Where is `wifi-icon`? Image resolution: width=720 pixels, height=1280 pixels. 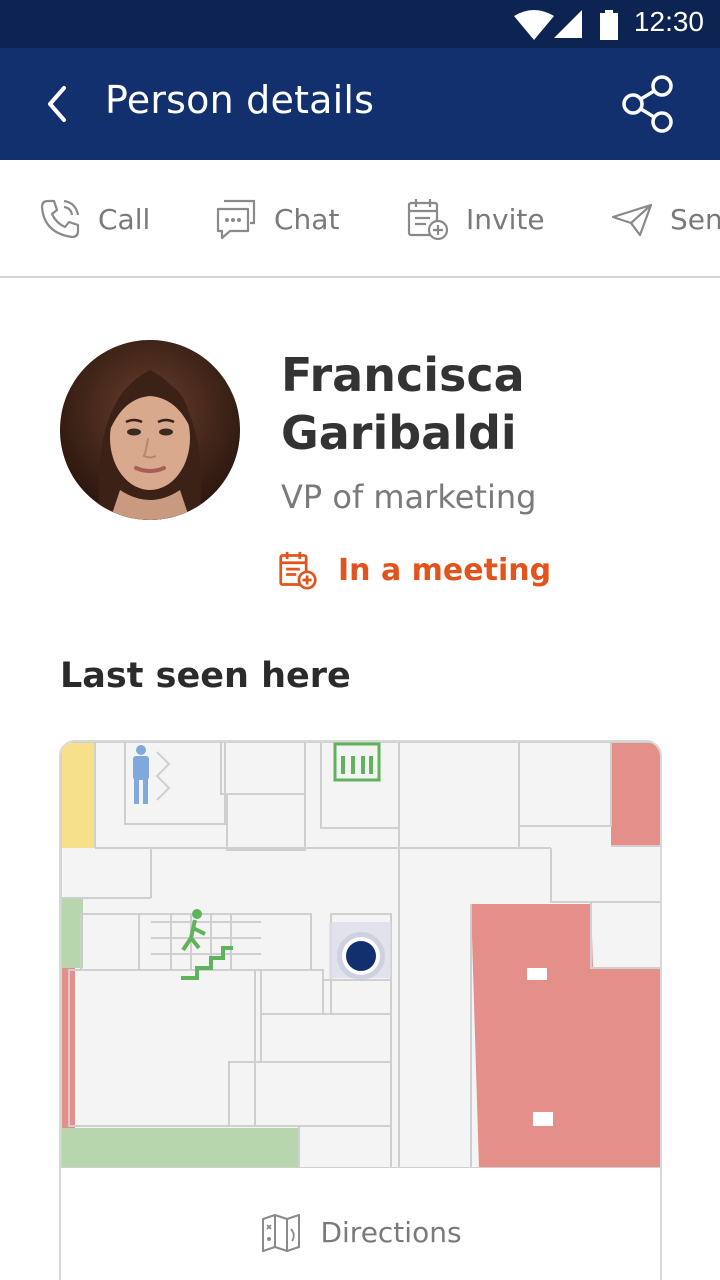
wifi-icon is located at coordinates (534, 25).